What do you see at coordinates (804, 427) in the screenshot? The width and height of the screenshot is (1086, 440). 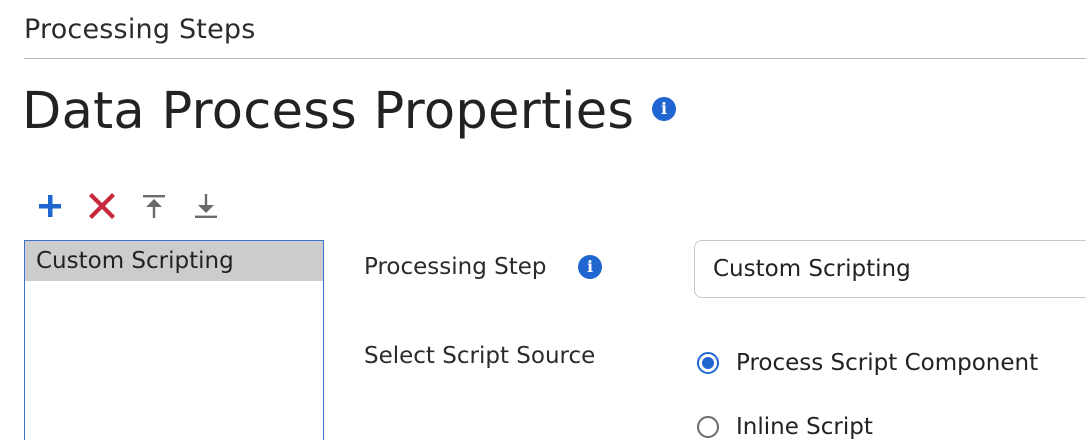 I see `radio-label: Inline Script` at bounding box center [804, 427].